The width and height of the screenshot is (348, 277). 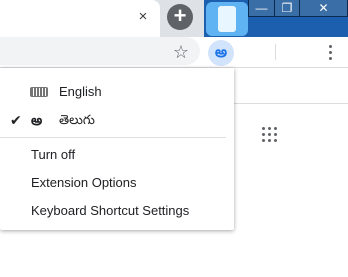 I want to click on telugu-script-icon: అ, so click(x=37, y=120).